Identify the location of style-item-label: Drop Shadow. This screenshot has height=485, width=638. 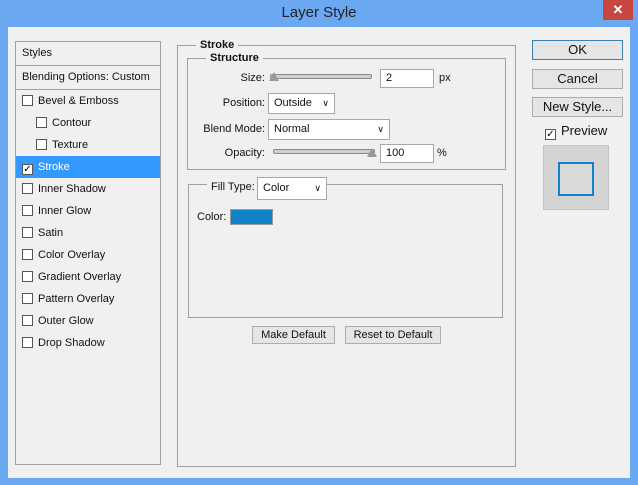
(71, 343).